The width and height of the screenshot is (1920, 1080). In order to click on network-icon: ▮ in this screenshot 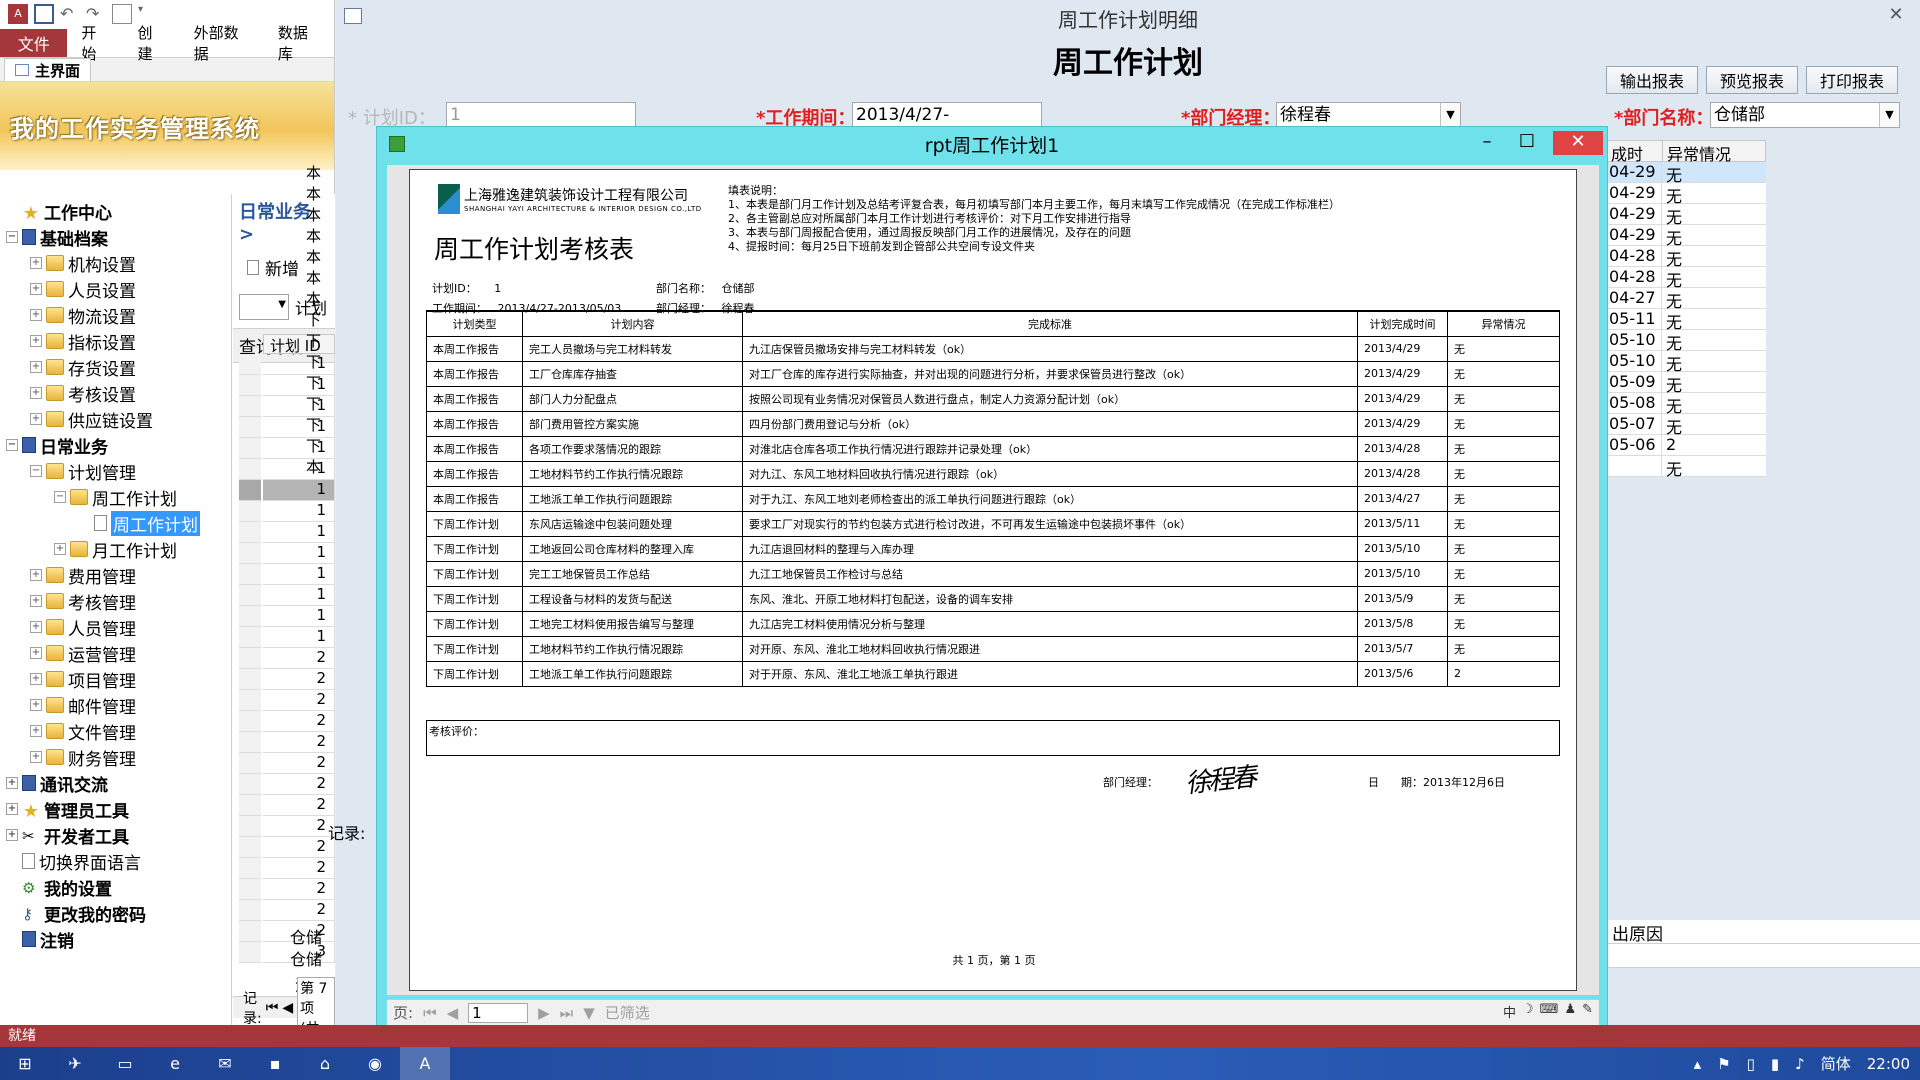, I will do `click(1775, 1064)`.